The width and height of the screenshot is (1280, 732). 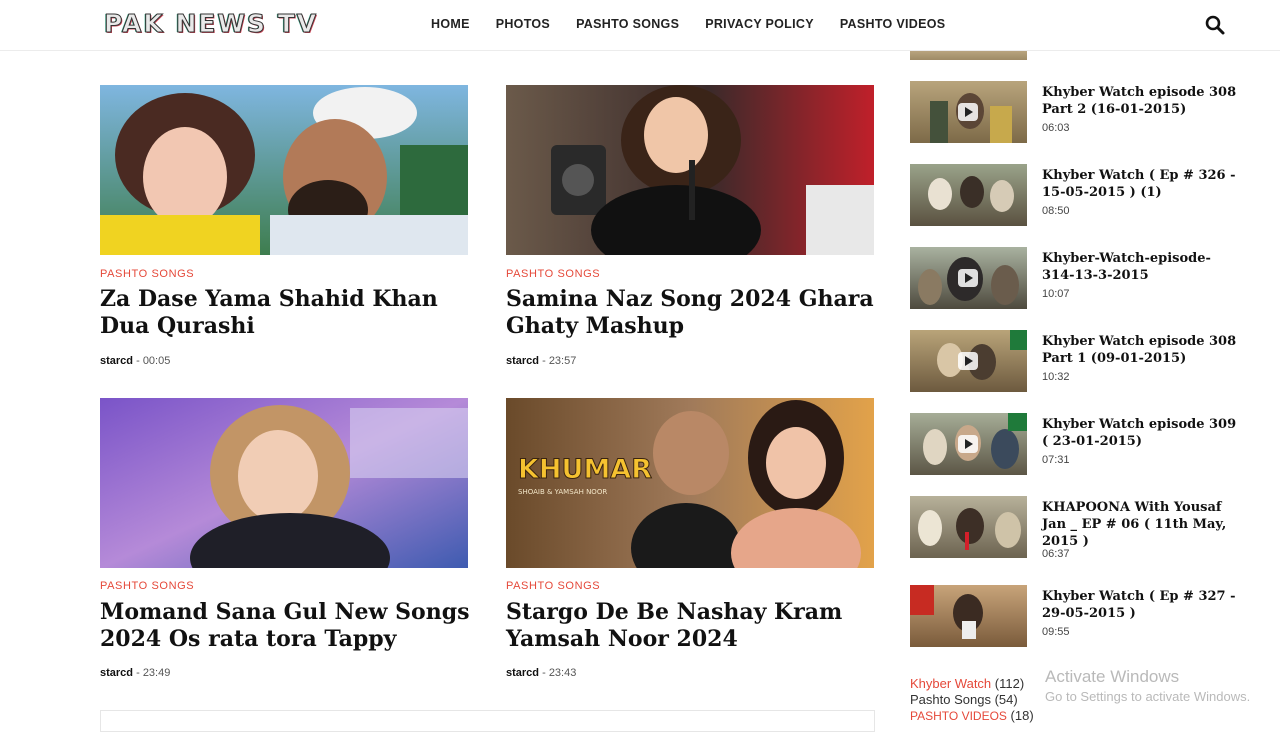 What do you see at coordinates (1140, 433) in the screenshot?
I see `sidebar-video-title: Khyber Watch episode 309 ( 23-01-2015)` at bounding box center [1140, 433].